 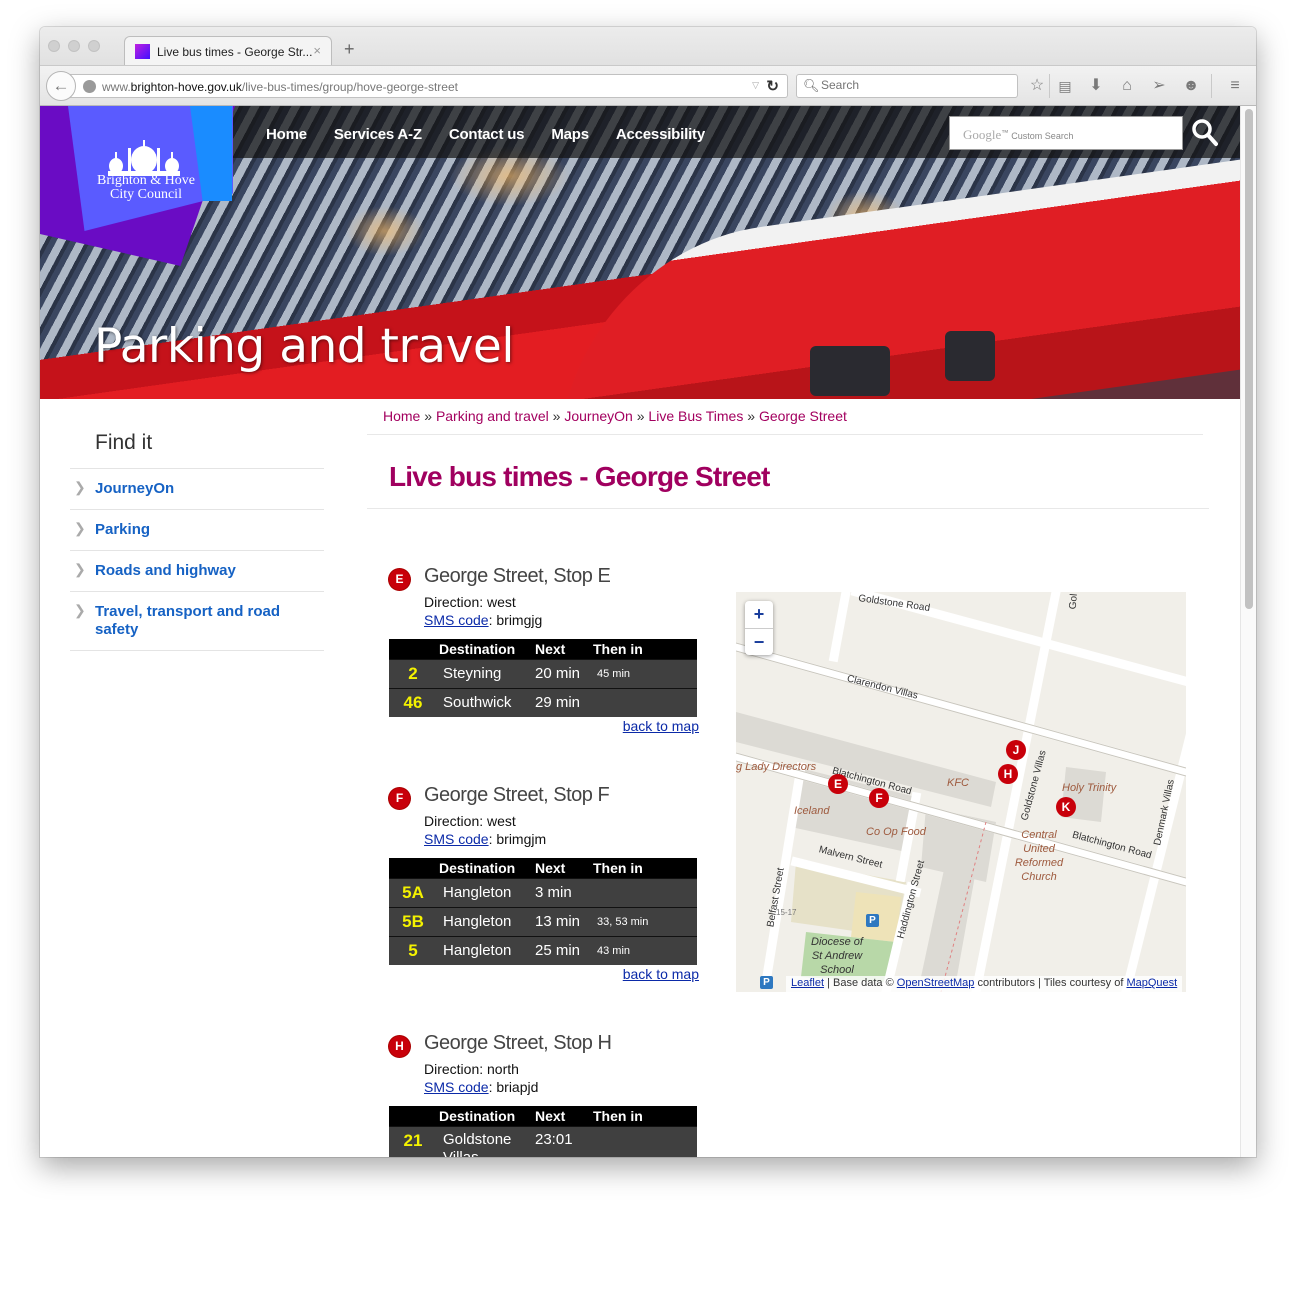 What do you see at coordinates (1066, 133) in the screenshot?
I see `site-search-input: Google™ Custom Search` at bounding box center [1066, 133].